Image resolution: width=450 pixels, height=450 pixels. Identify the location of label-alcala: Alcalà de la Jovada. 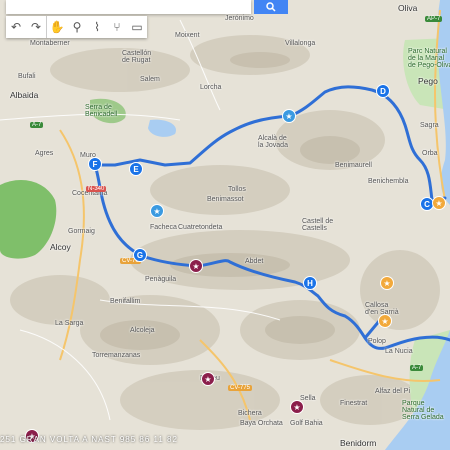
(273, 142).